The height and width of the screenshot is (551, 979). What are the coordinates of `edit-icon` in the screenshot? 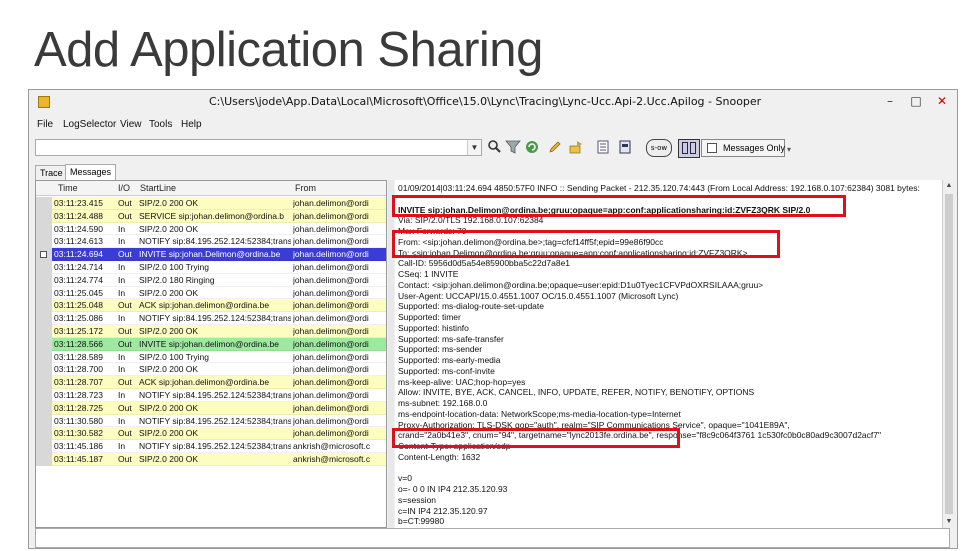 It's located at (555, 148).